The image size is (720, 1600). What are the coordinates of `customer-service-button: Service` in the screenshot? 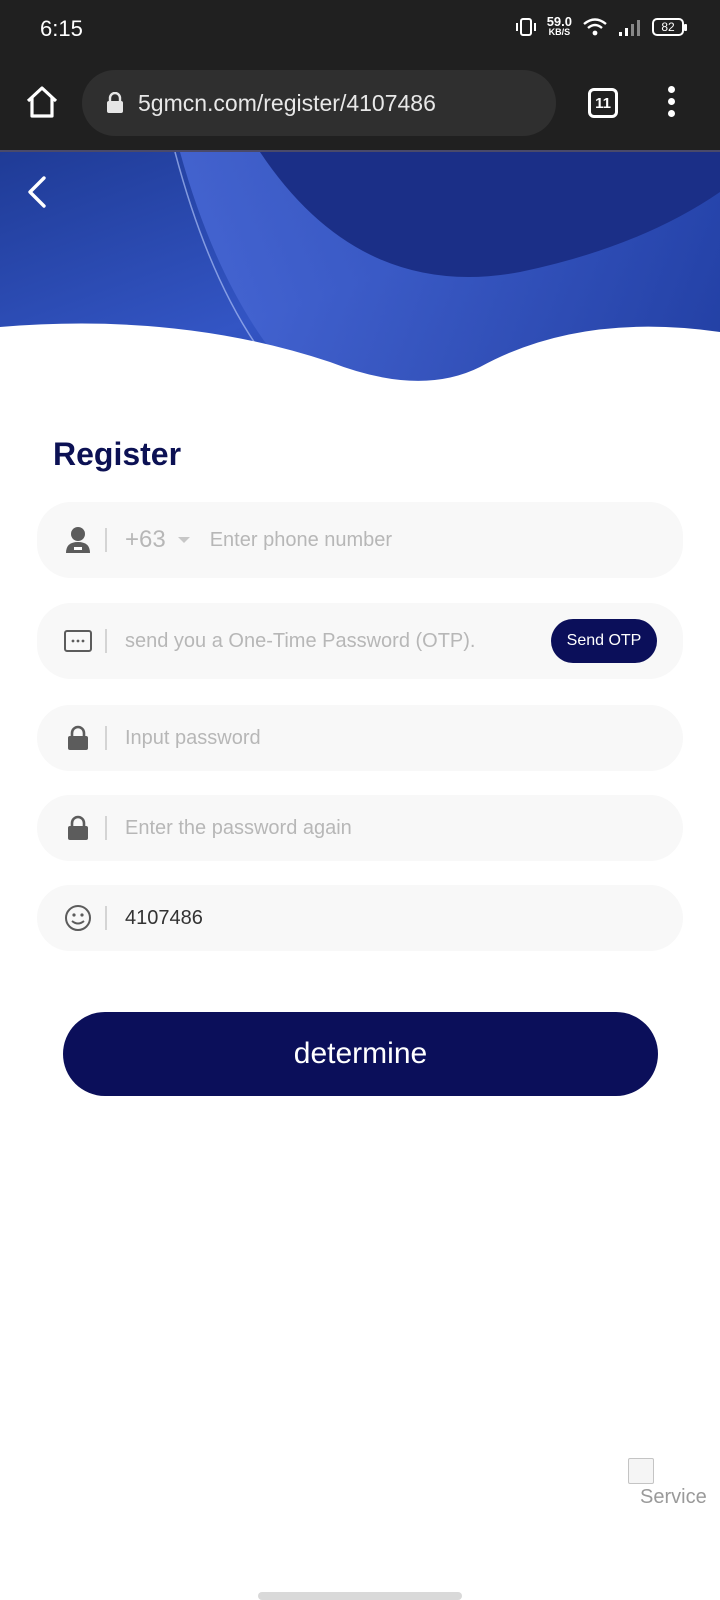 It's located at (673, 1488).